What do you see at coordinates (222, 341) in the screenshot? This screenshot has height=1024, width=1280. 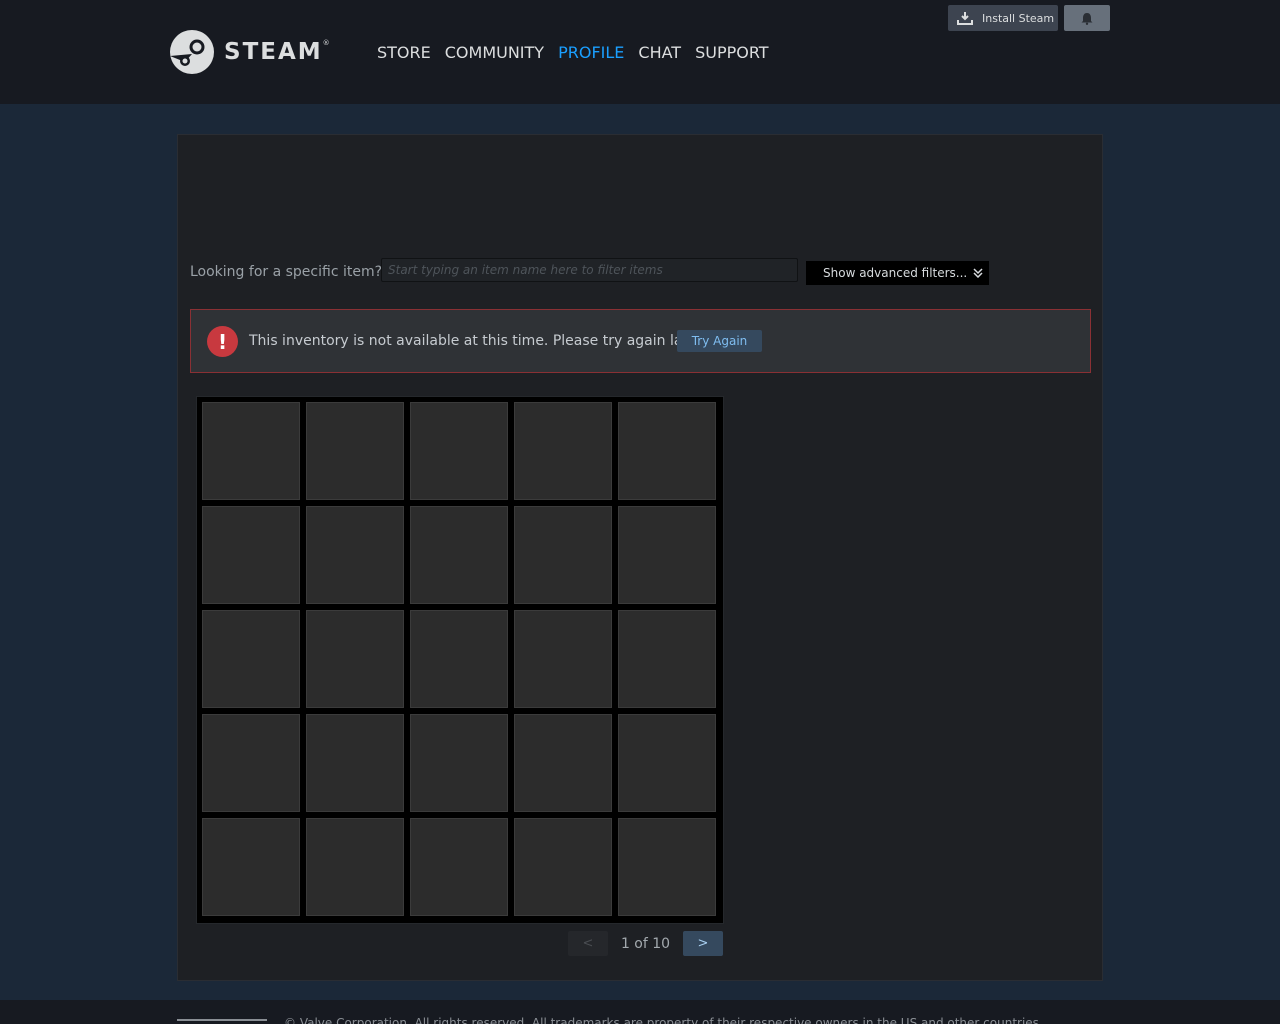 I see `error-icon: !` at bounding box center [222, 341].